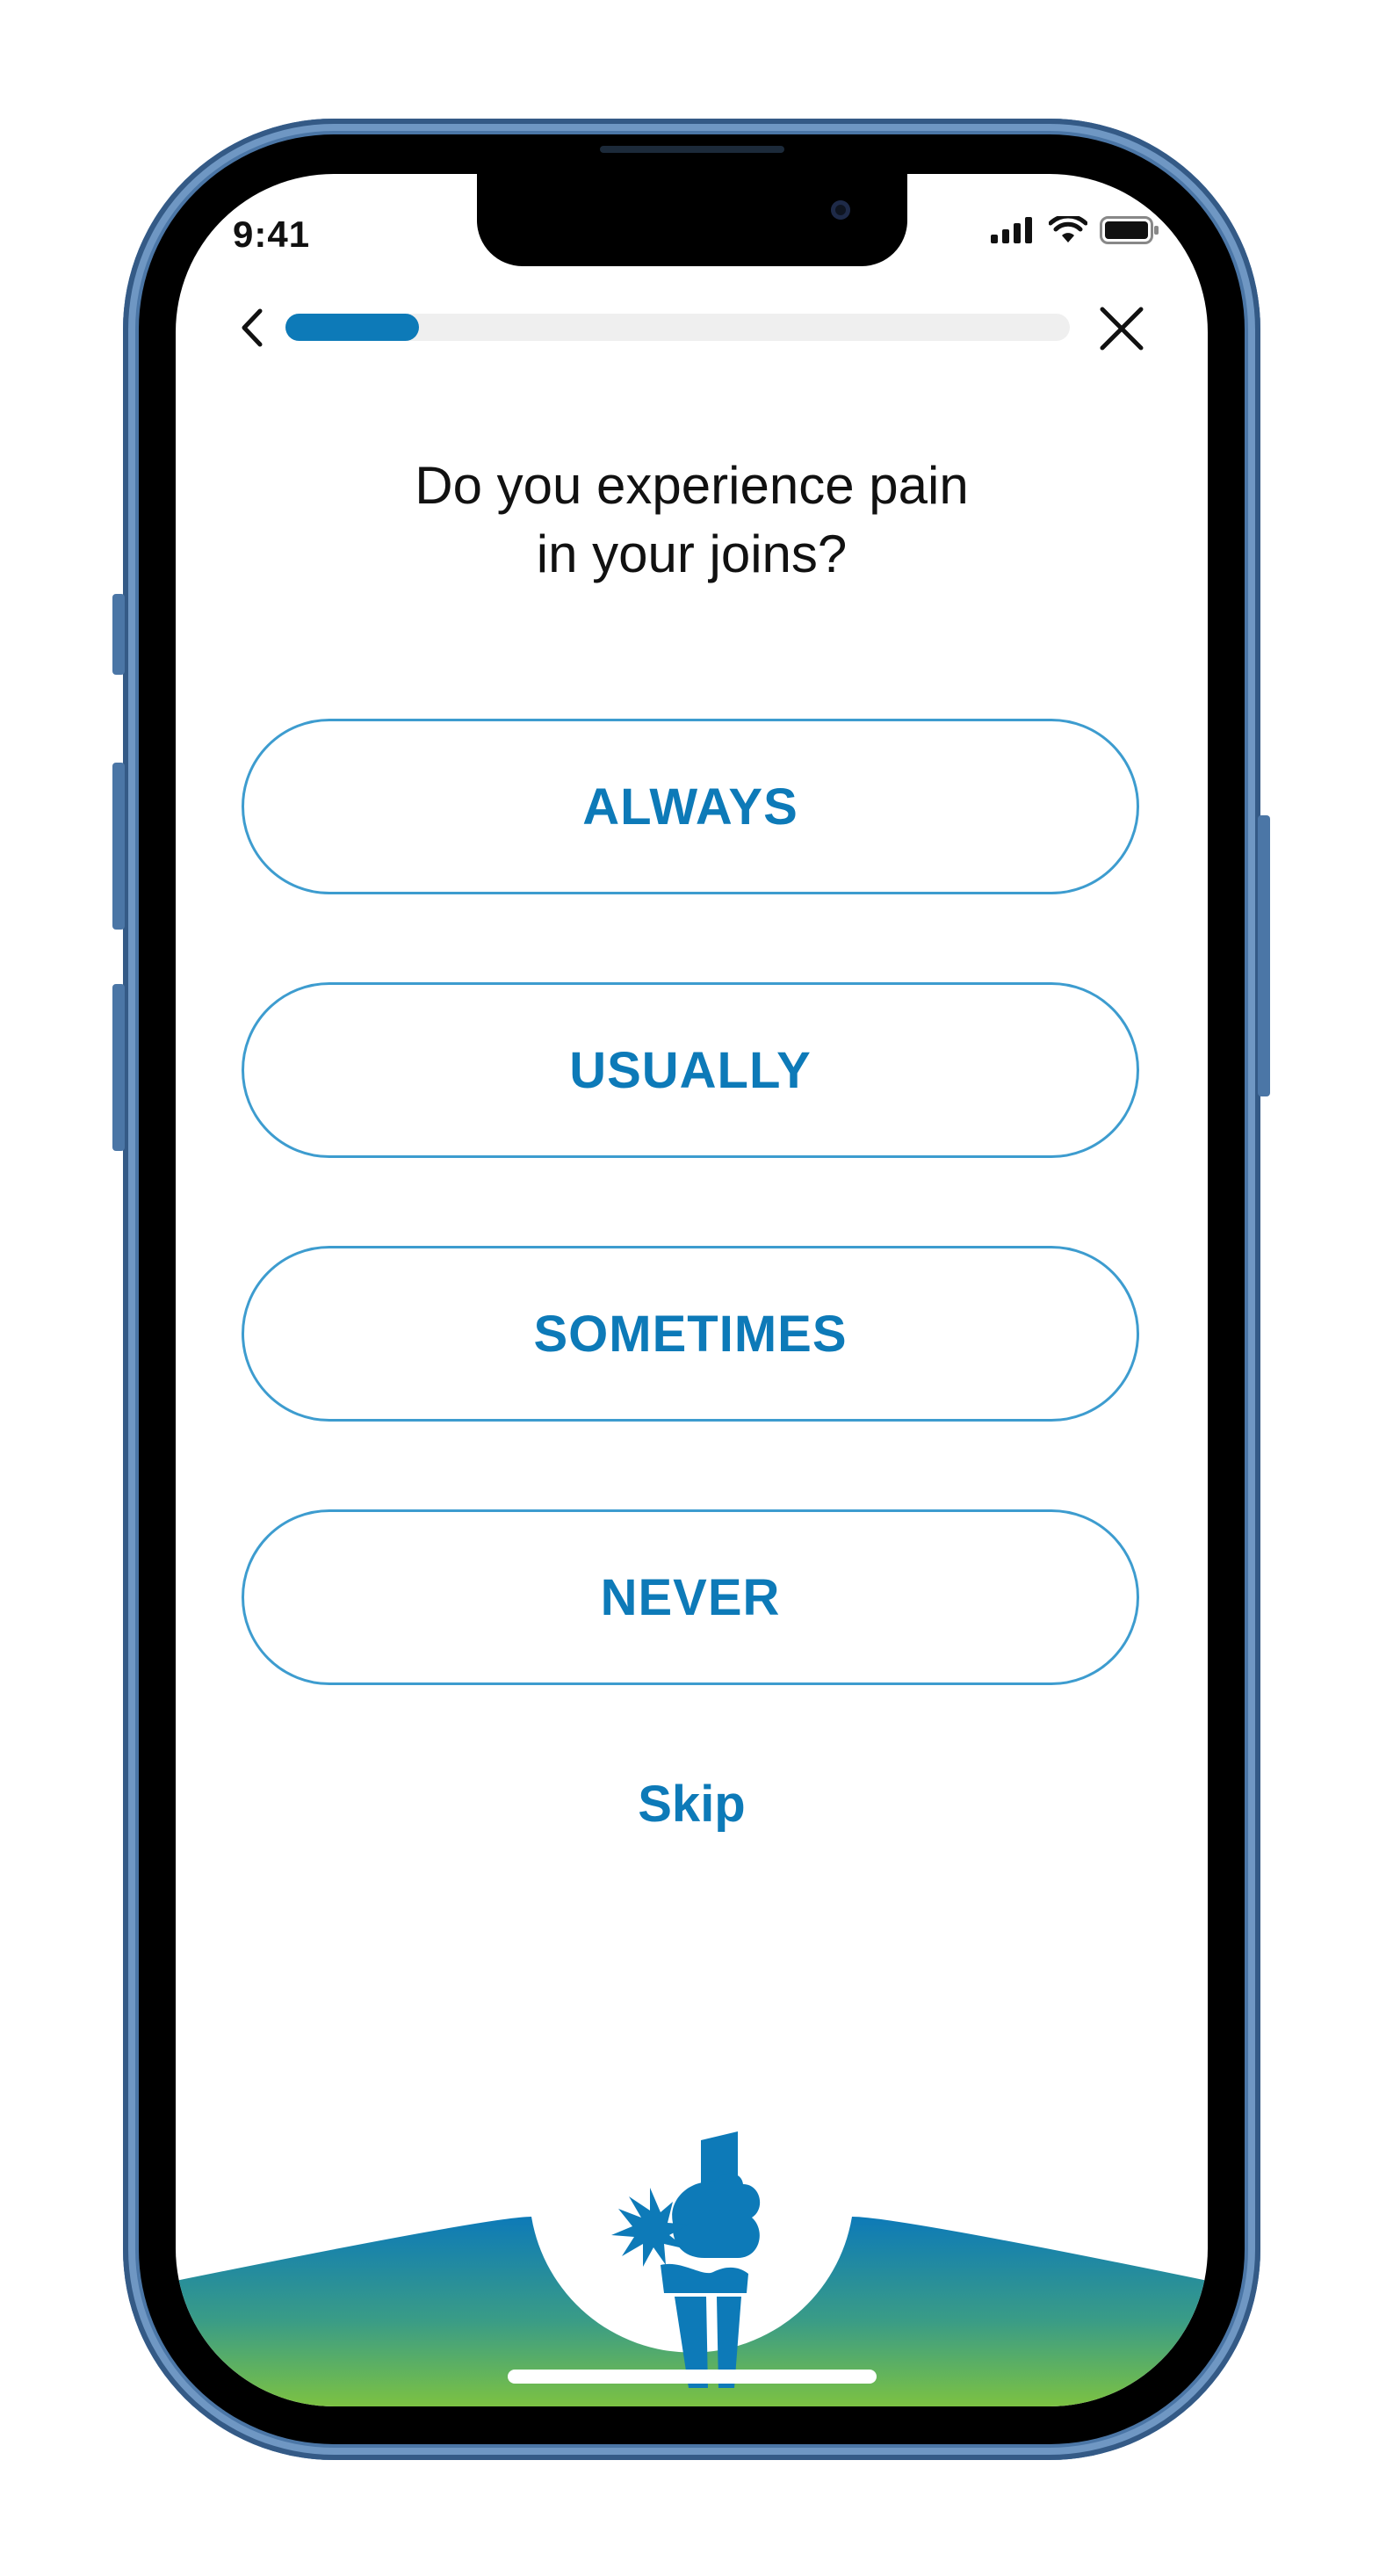  I want to click on close-icon, so click(1122, 329).